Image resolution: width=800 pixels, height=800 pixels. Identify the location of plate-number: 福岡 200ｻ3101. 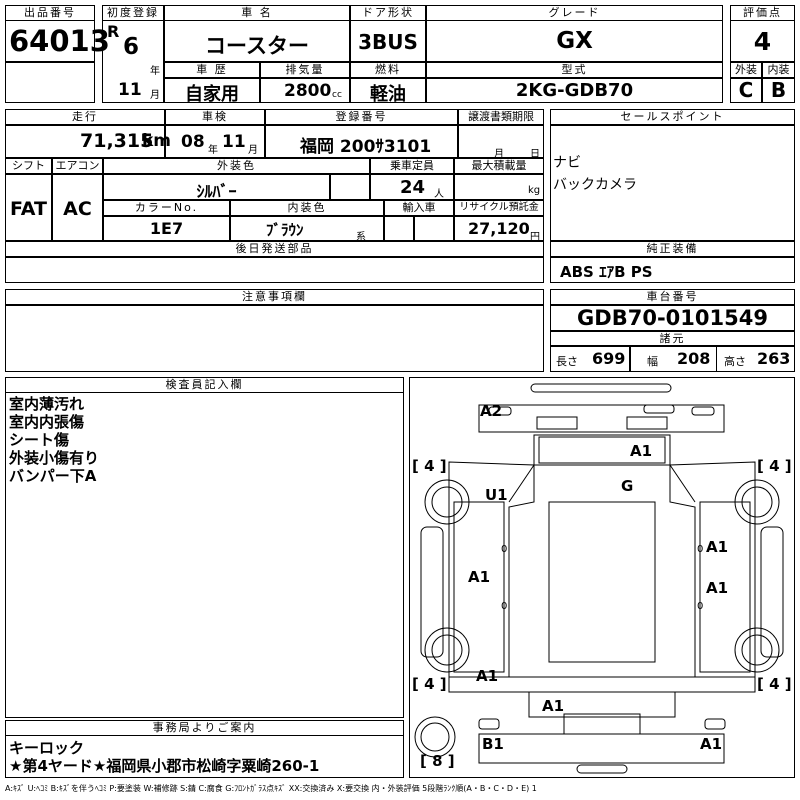
(366, 147).